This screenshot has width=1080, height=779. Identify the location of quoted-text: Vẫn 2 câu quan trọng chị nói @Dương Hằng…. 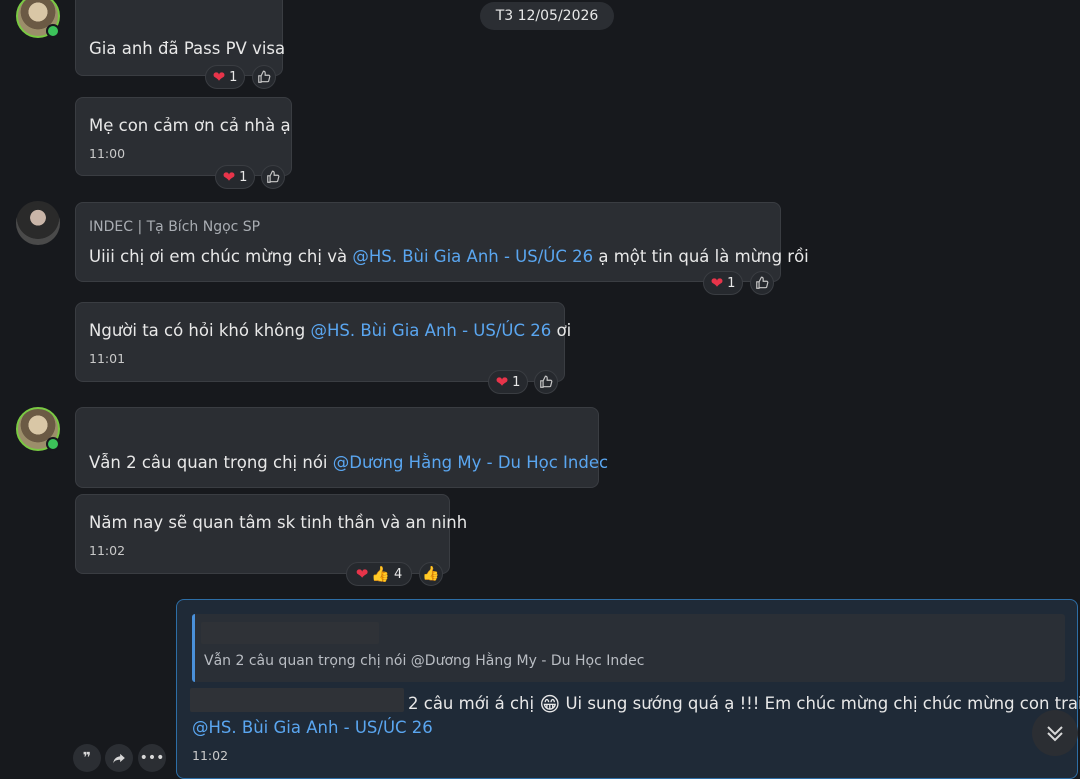
(424, 661).